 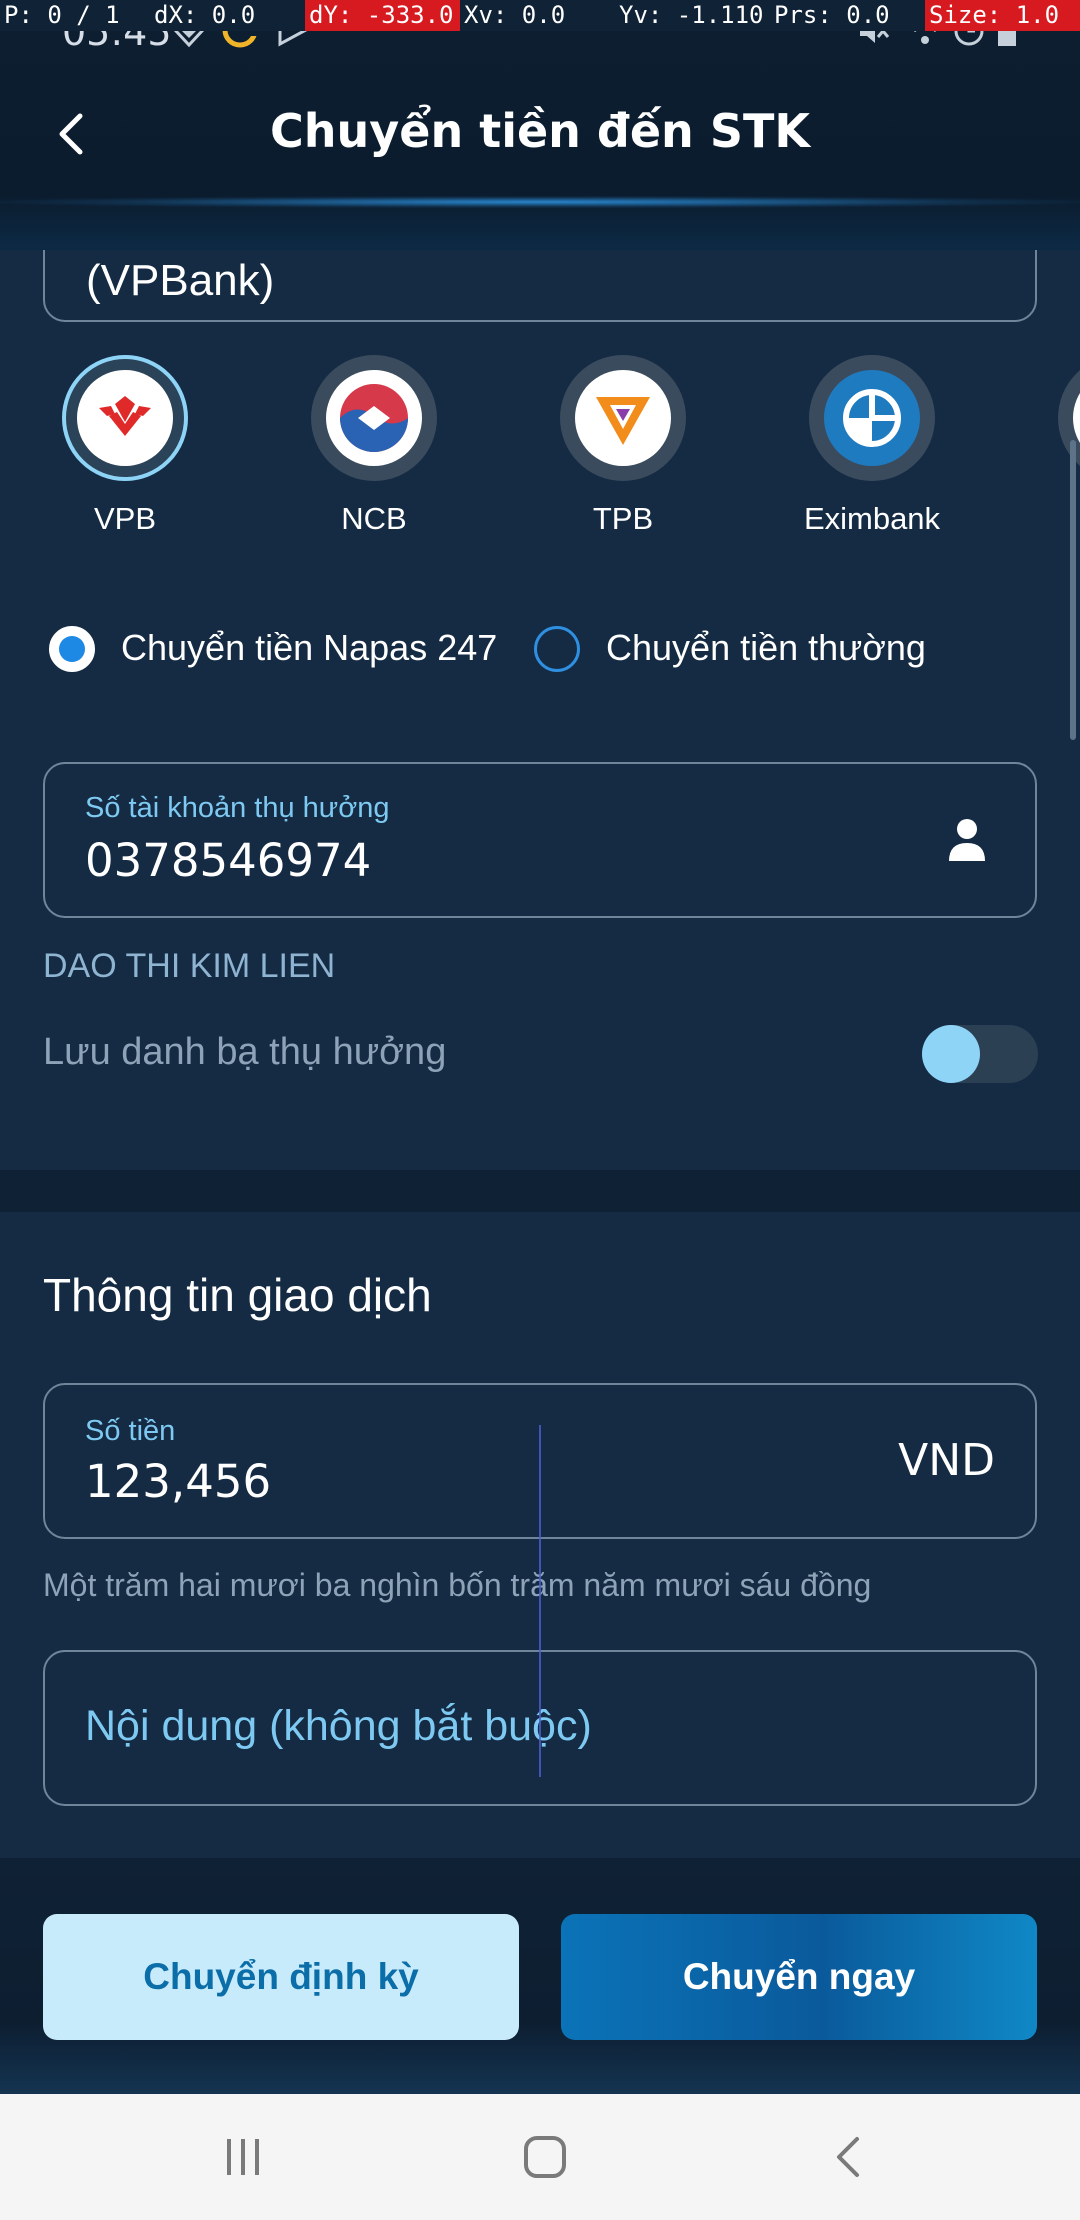 What do you see at coordinates (557, 649) in the screenshot?
I see `radio-normal-transfer` at bounding box center [557, 649].